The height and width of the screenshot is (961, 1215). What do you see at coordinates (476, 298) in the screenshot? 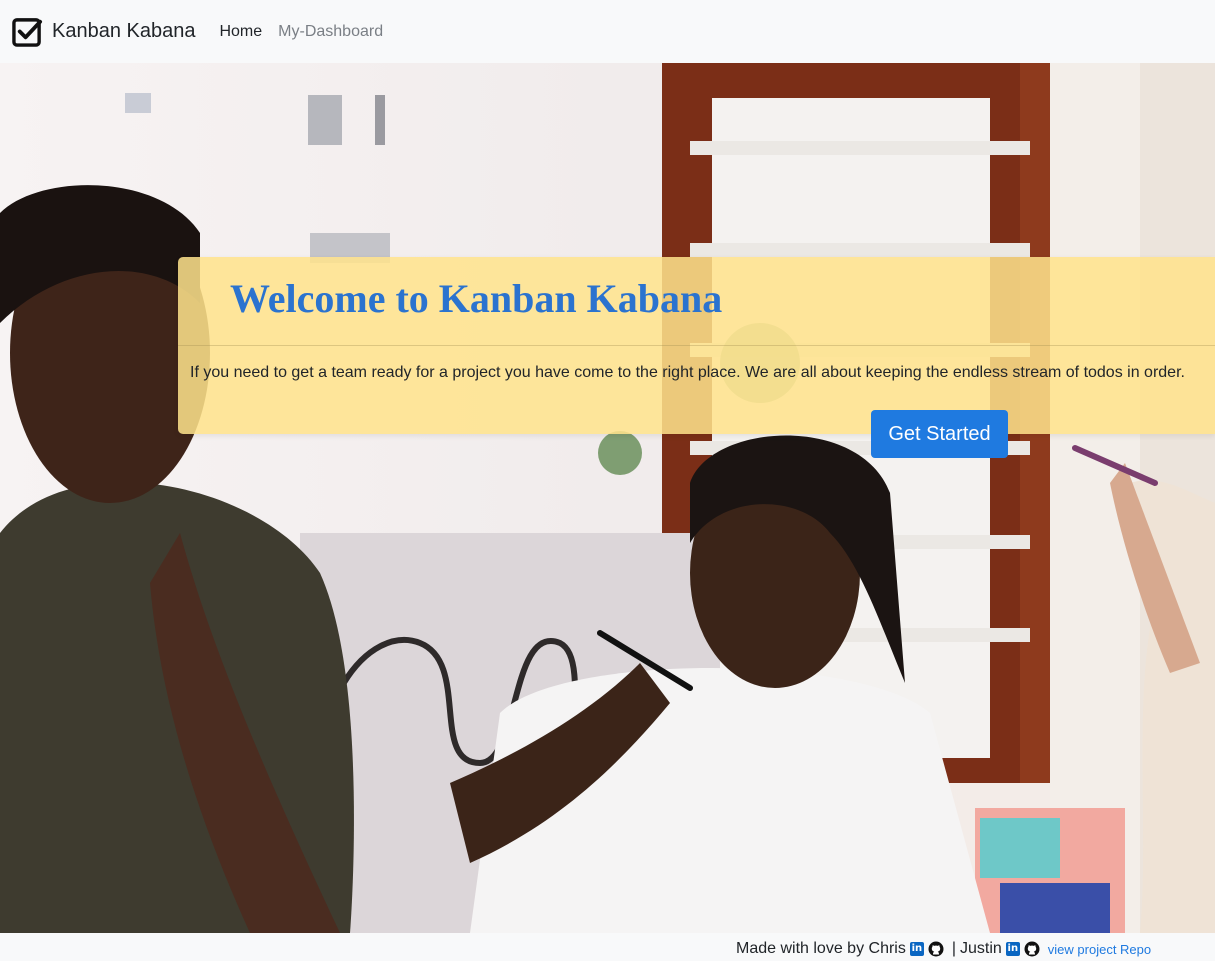
I see `welcome-title: Welcome to Kanban Kabana` at bounding box center [476, 298].